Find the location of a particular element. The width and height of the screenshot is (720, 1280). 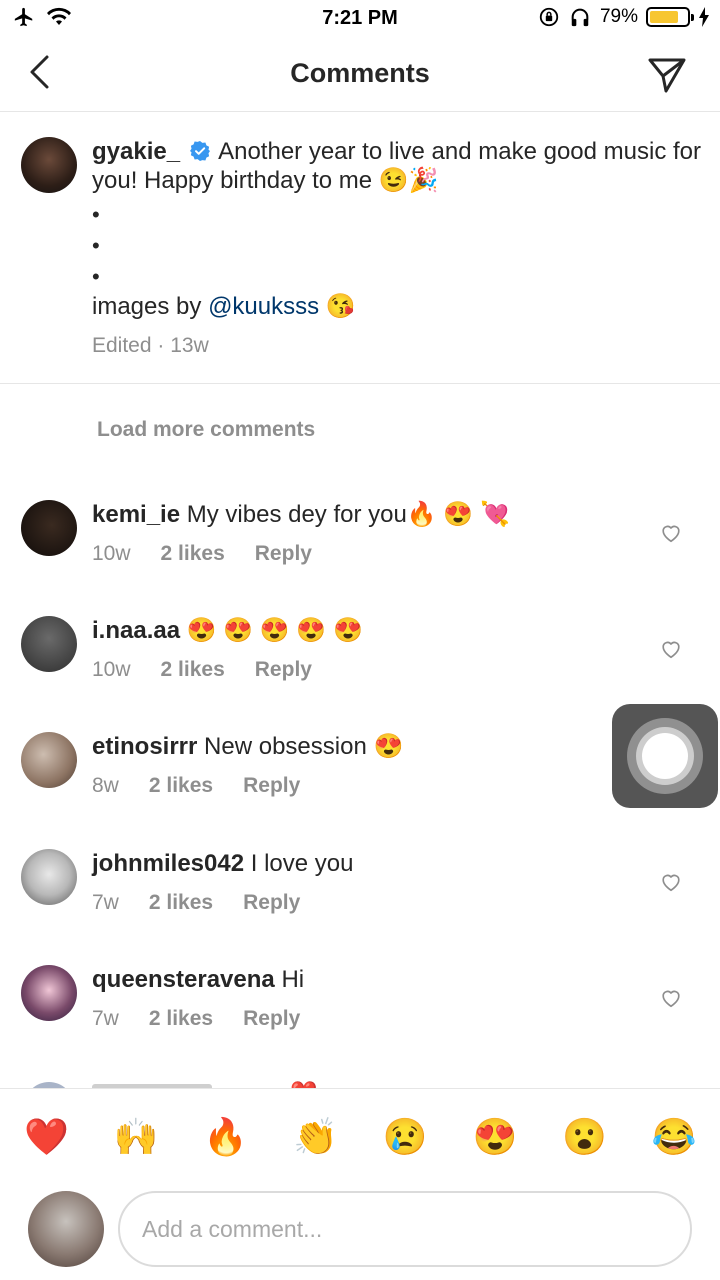

mention-link: @kuuksss is located at coordinates (263, 306).